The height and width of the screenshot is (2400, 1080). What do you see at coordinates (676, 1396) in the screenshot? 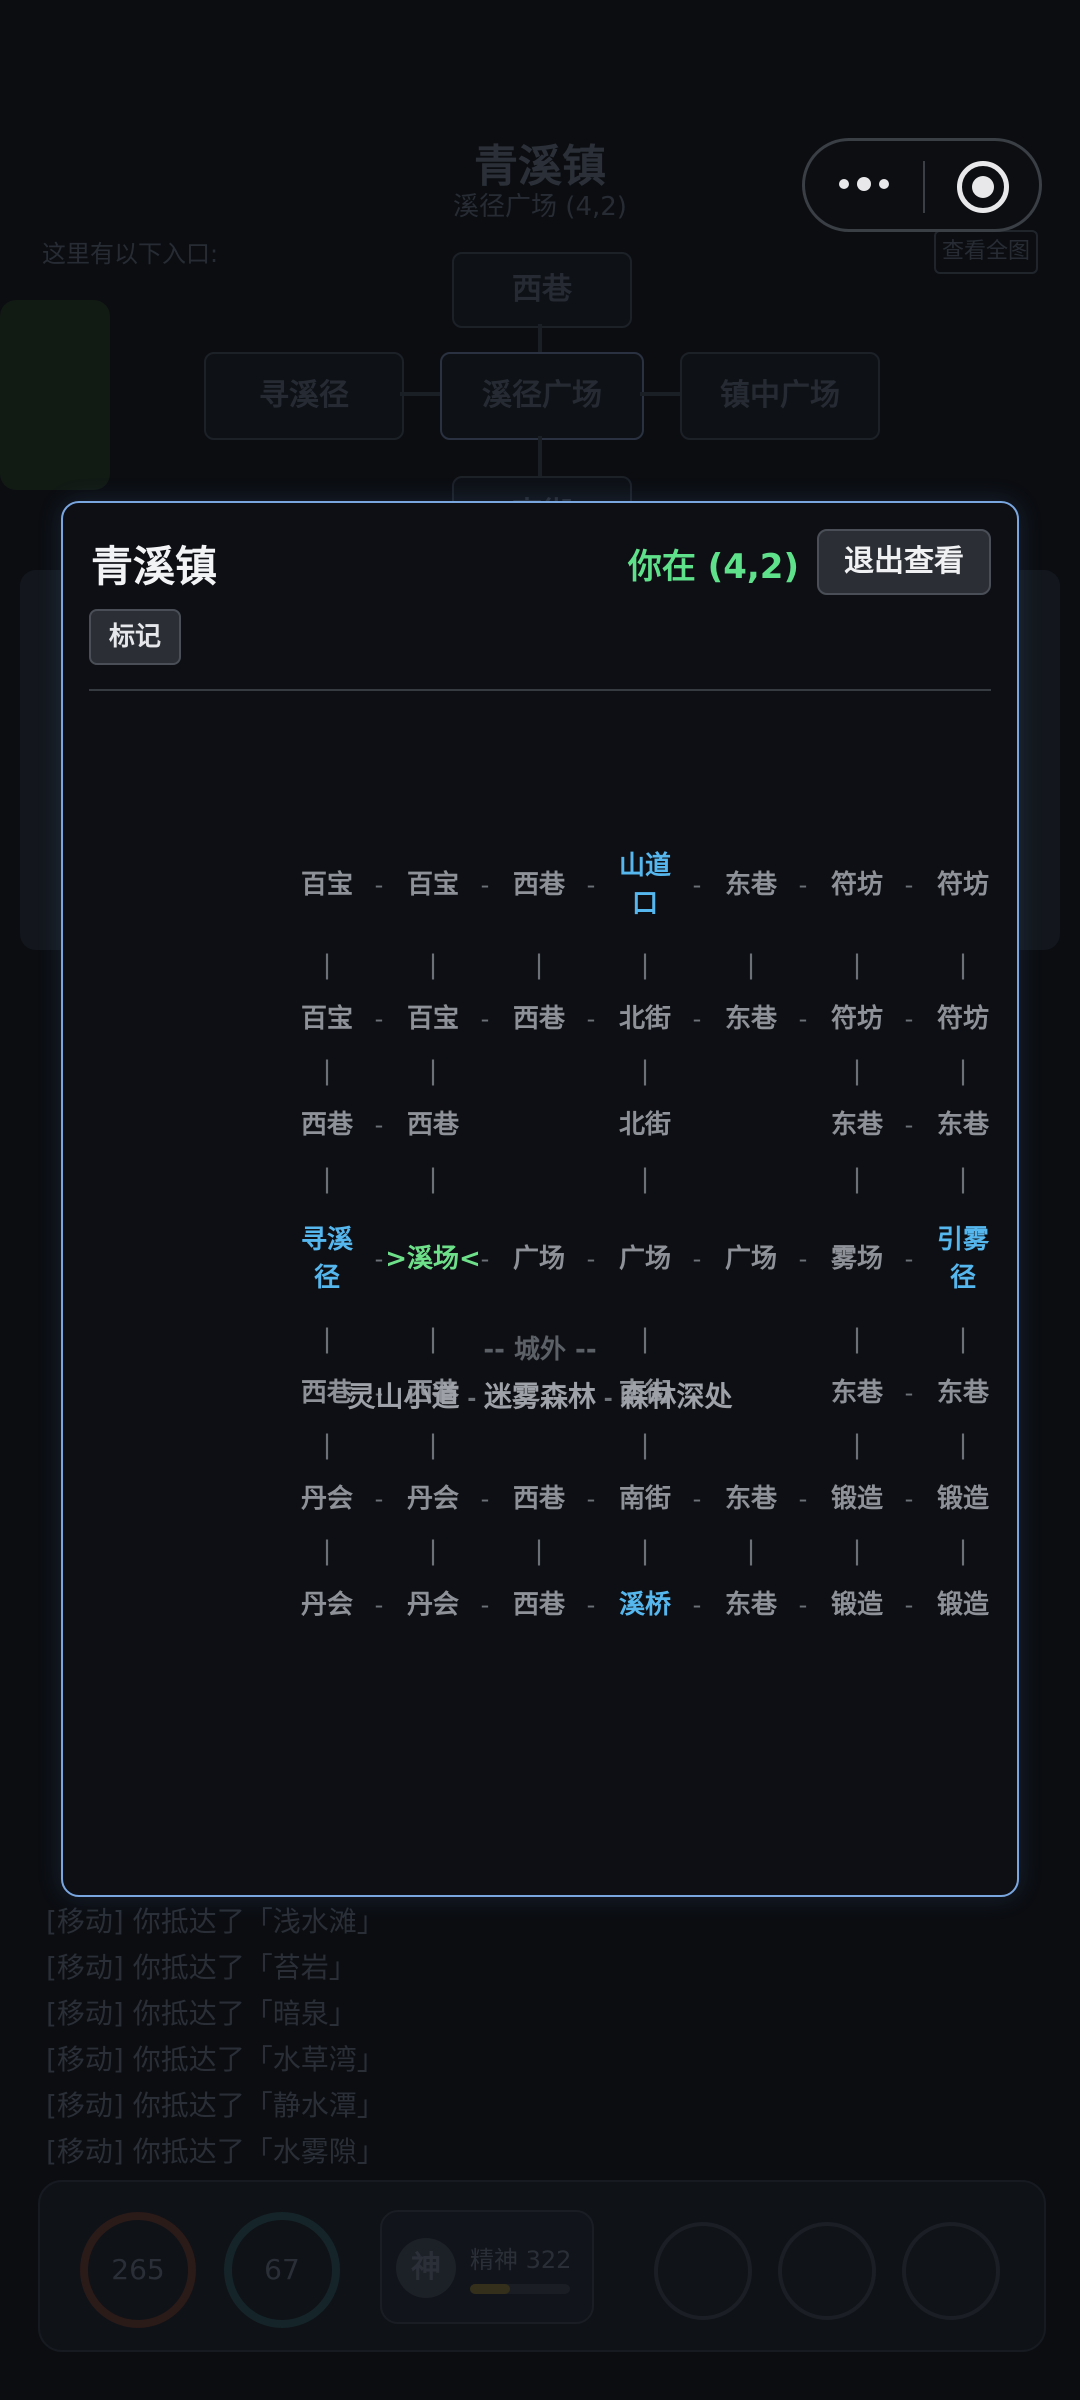
I see `route-node: 森林深处` at bounding box center [676, 1396].